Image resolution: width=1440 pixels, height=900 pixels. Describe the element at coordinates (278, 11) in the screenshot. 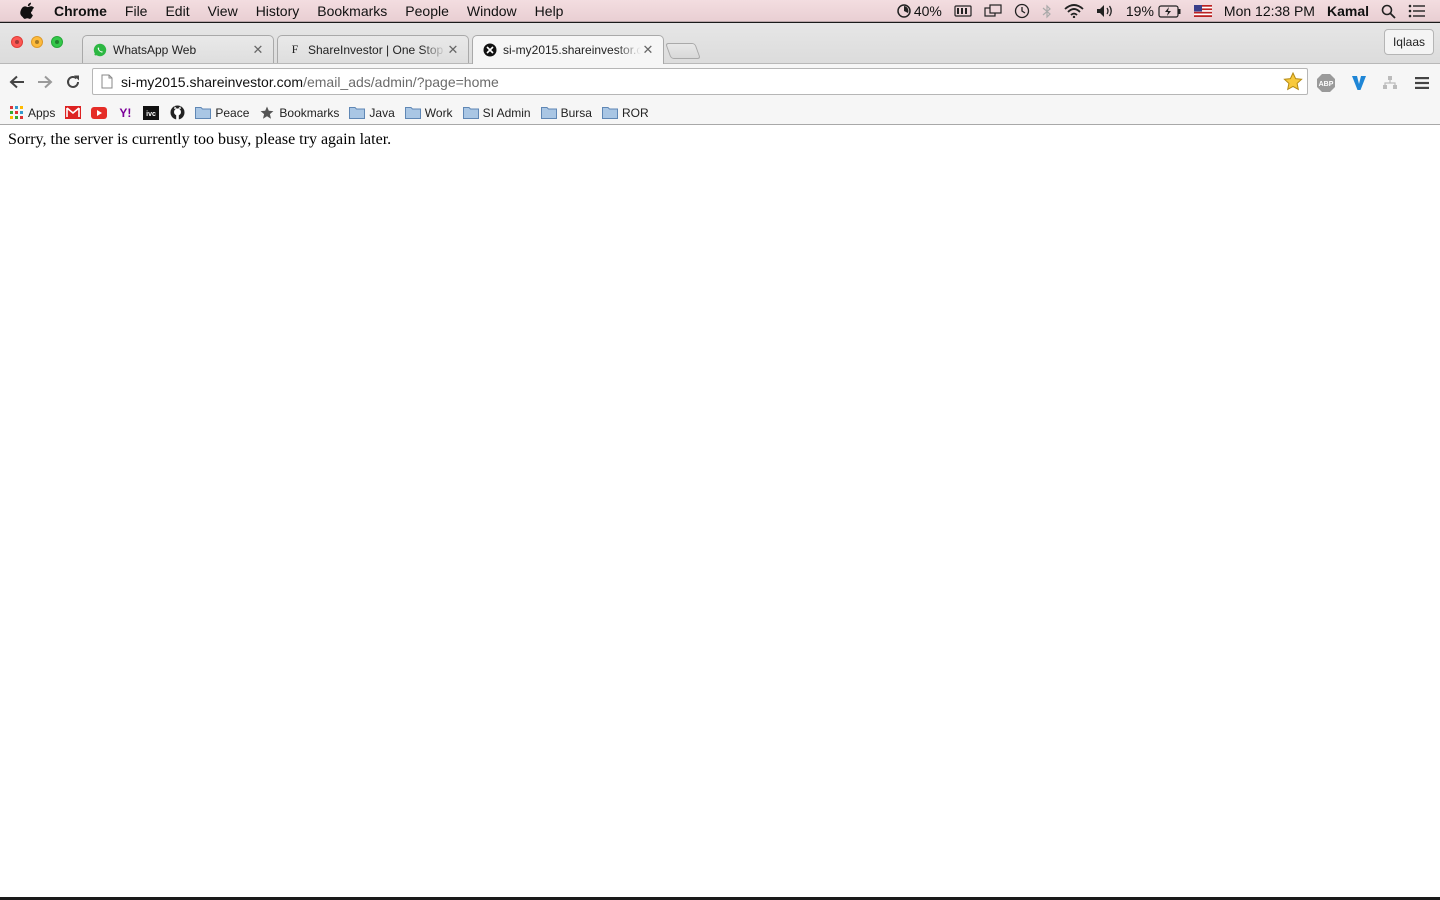

I see `menu-history: History` at that location.